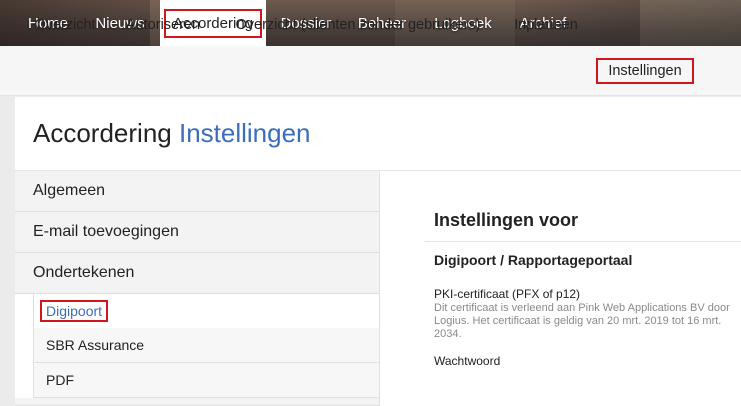 The width and height of the screenshot is (741, 406). What do you see at coordinates (358, 25) in the screenshot?
I see `subnav-overzicht-clienten: Overzicht (clienten zonder gebruikers)` at bounding box center [358, 25].